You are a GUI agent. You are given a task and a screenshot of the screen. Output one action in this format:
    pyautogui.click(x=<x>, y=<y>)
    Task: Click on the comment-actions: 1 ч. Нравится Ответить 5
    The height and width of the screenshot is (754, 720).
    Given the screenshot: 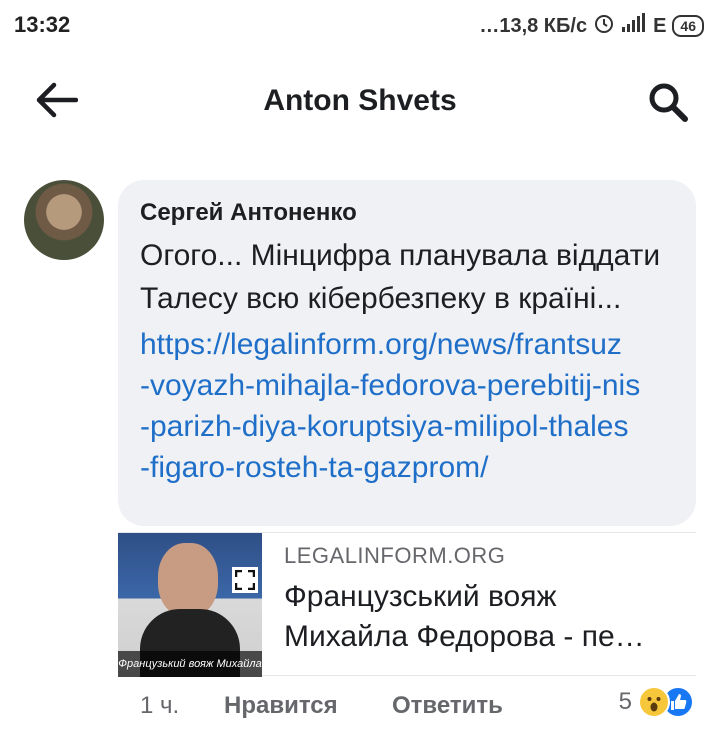 What is the action you would take?
    pyautogui.click(x=360, y=707)
    